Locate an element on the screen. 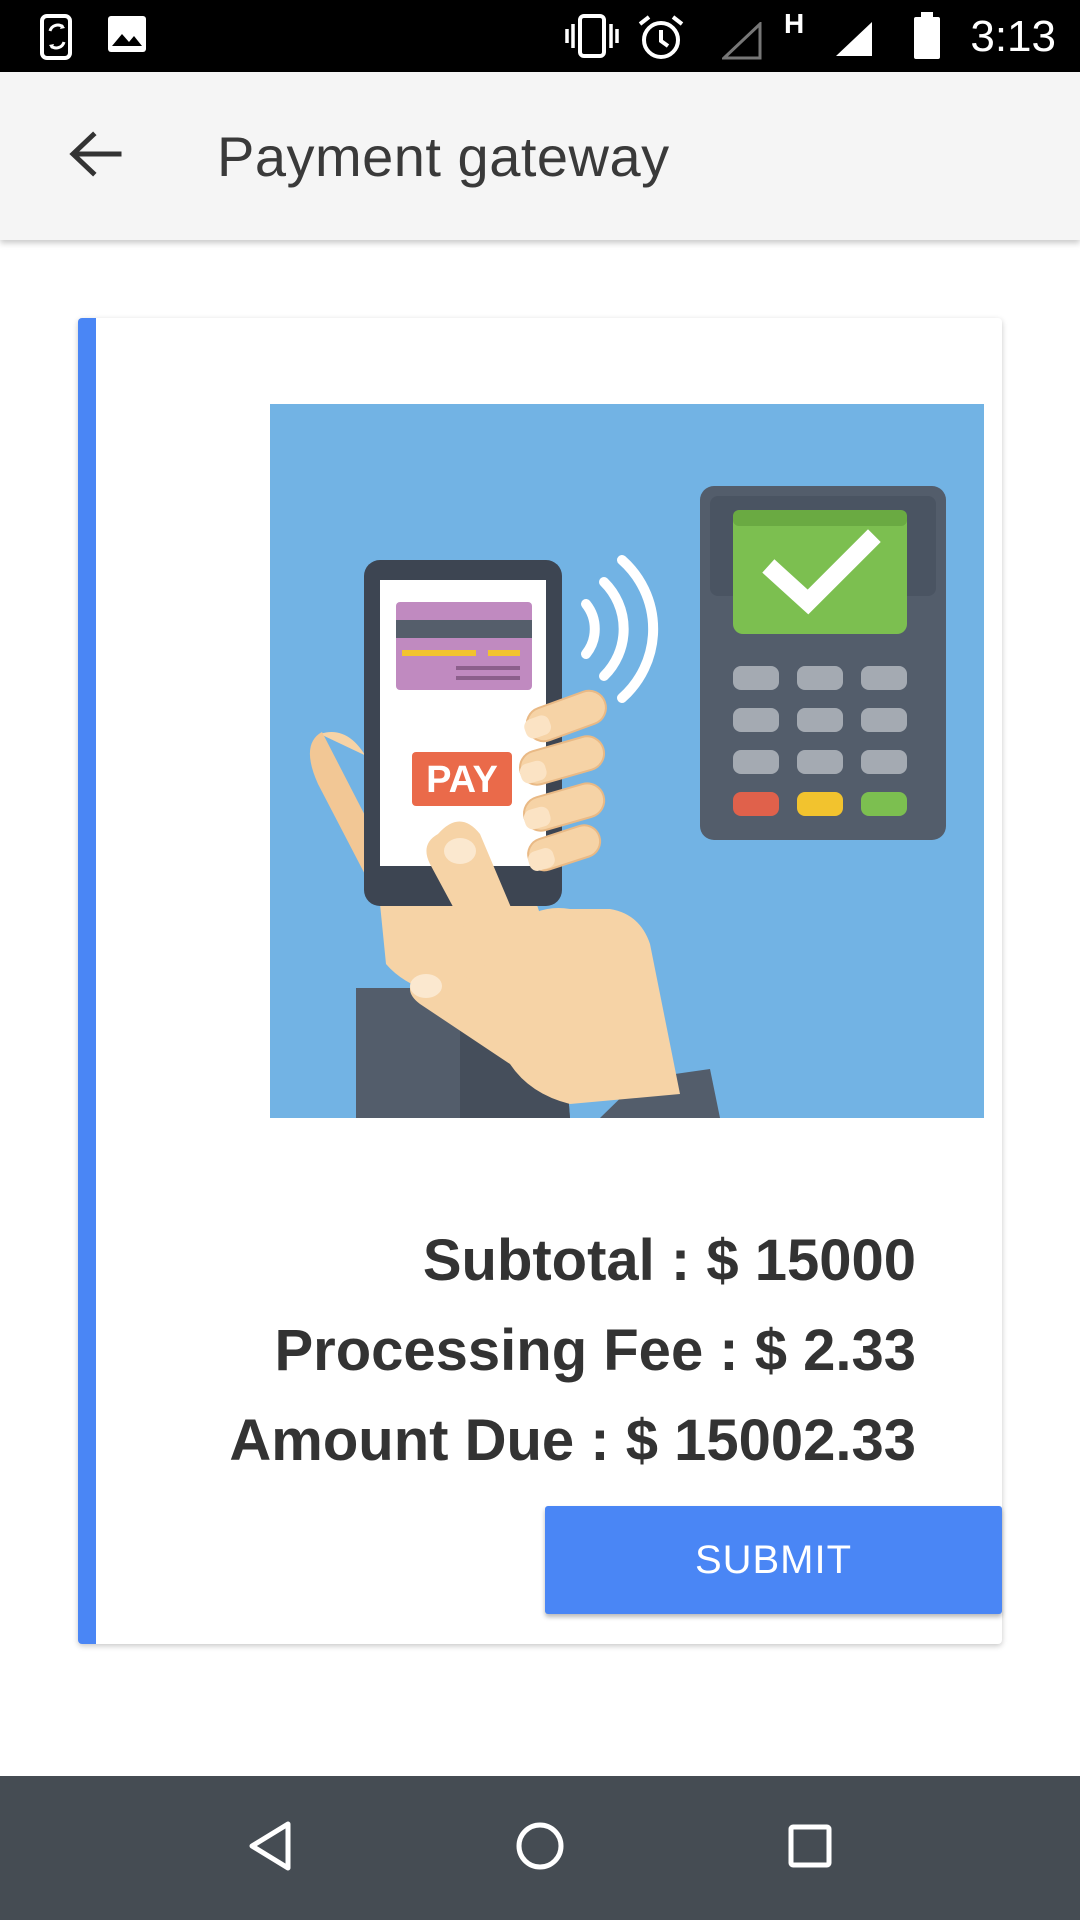  pay-label: PAY is located at coordinates (462, 780).